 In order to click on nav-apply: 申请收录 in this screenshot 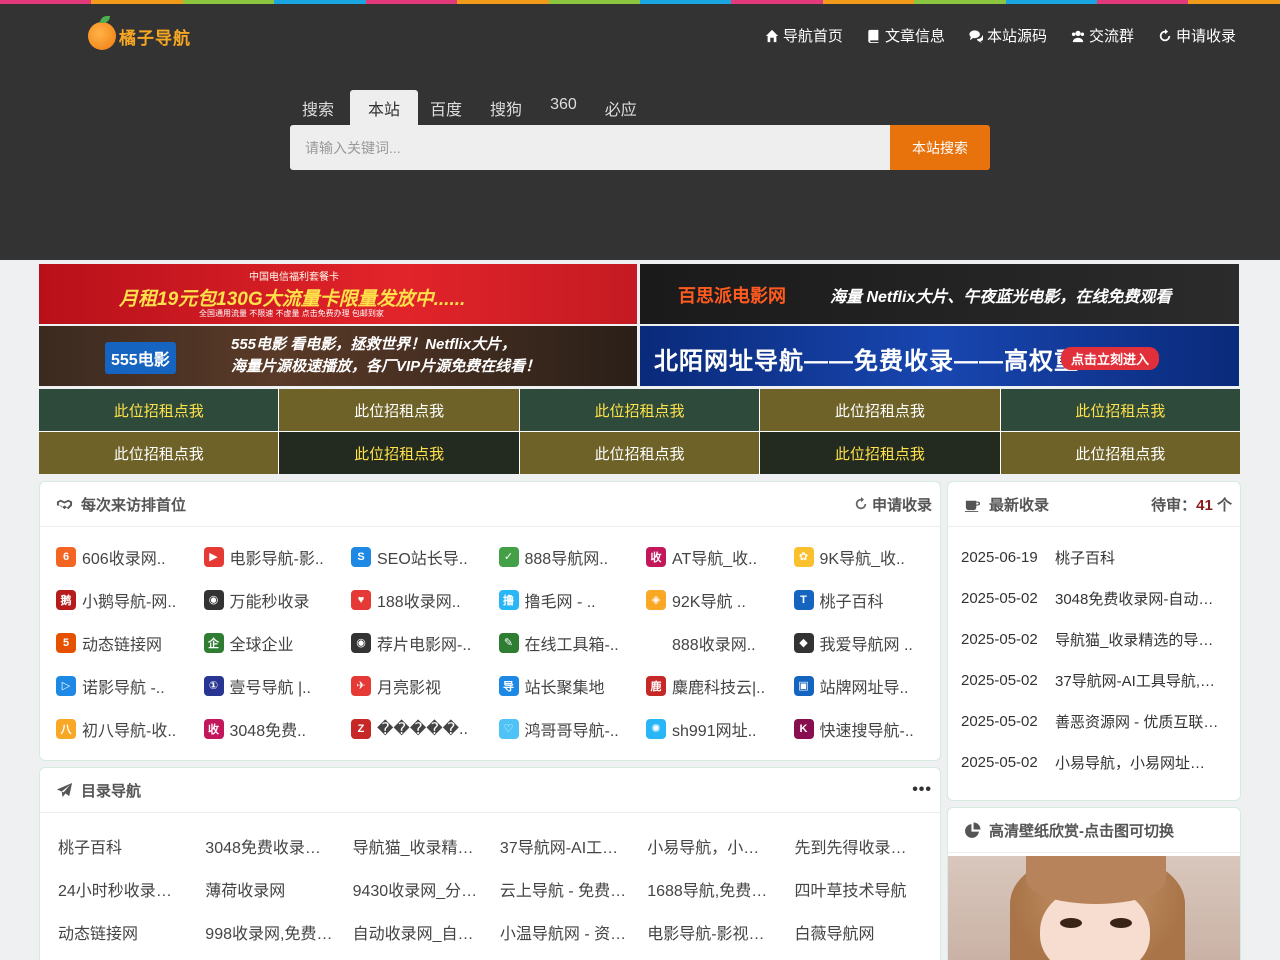, I will do `click(1197, 35)`.